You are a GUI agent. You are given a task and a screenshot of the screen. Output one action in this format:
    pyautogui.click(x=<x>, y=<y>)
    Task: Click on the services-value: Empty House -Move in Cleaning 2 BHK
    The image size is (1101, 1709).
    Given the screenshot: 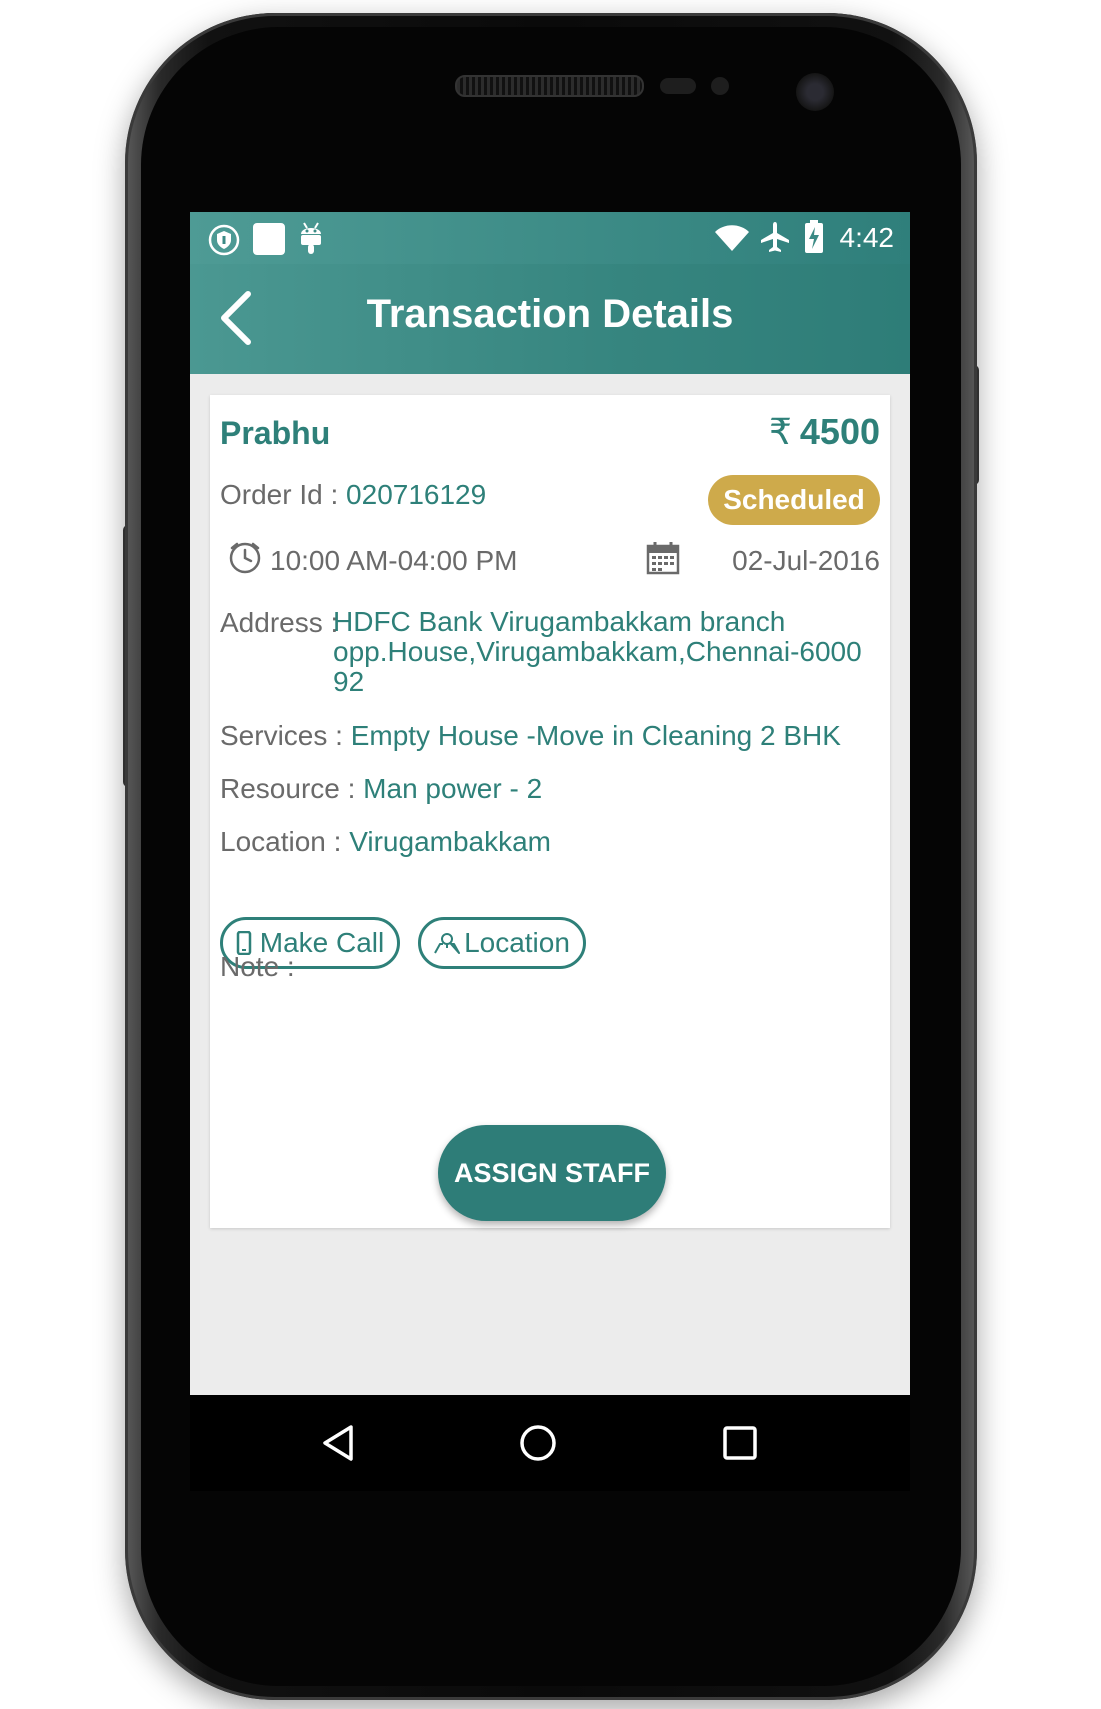 What is the action you would take?
    pyautogui.click(x=595, y=735)
    